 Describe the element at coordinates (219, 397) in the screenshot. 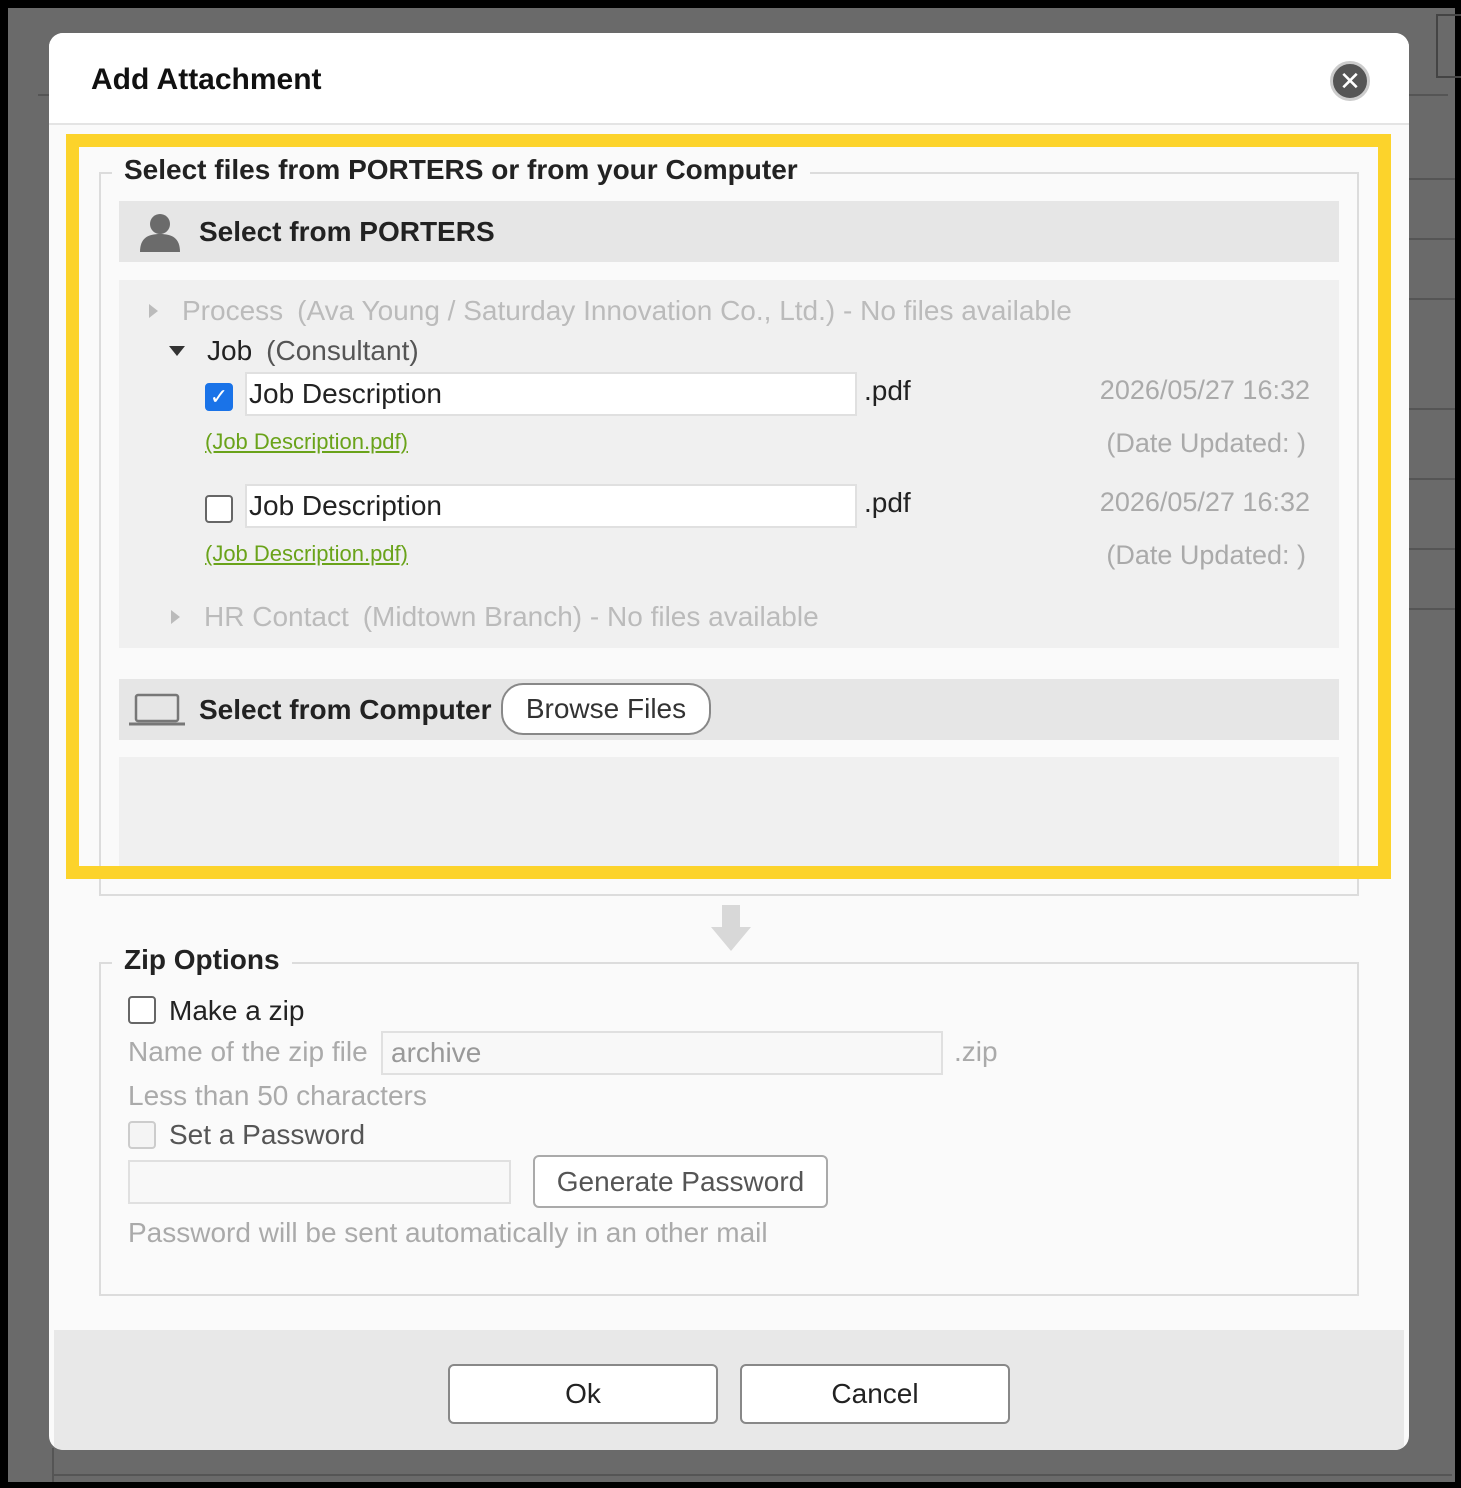

I see `file-checkbox: ✓` at that location.